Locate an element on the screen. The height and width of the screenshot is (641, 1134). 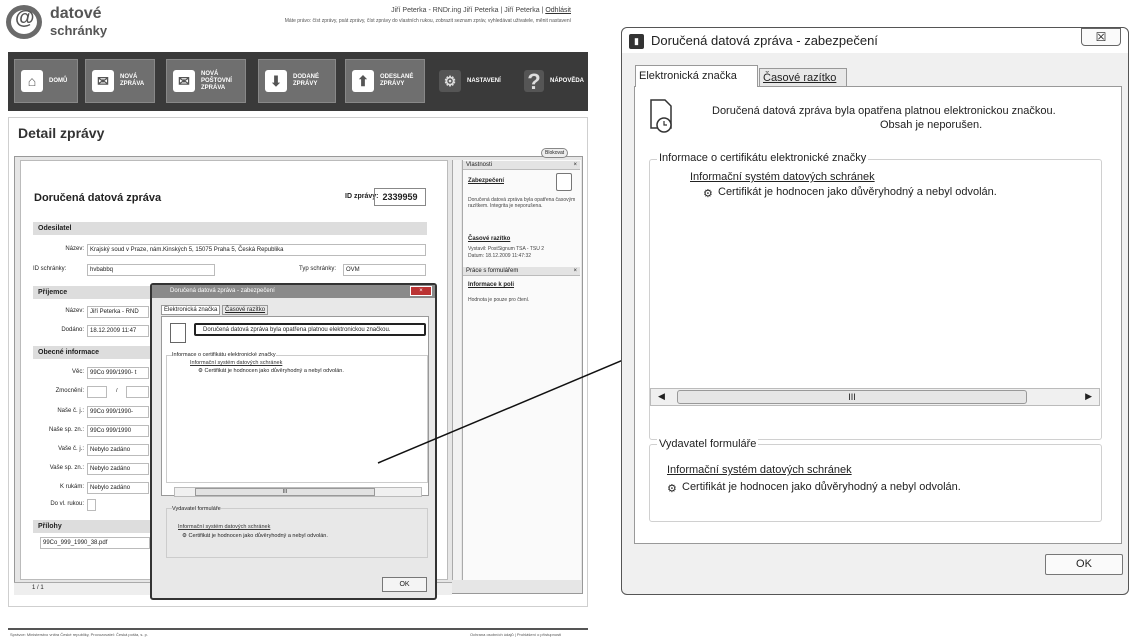
nav-received: ⬇ DODANÉ ZPRÁVY is located at coordinates (297, 81).